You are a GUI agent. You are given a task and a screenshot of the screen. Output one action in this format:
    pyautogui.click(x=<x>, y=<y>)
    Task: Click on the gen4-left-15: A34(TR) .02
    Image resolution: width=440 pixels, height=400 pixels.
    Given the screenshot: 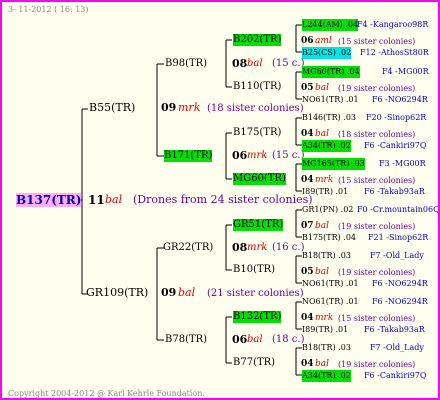 What is the action you would take?
    pyautogui.click(x=326, y=376)
    